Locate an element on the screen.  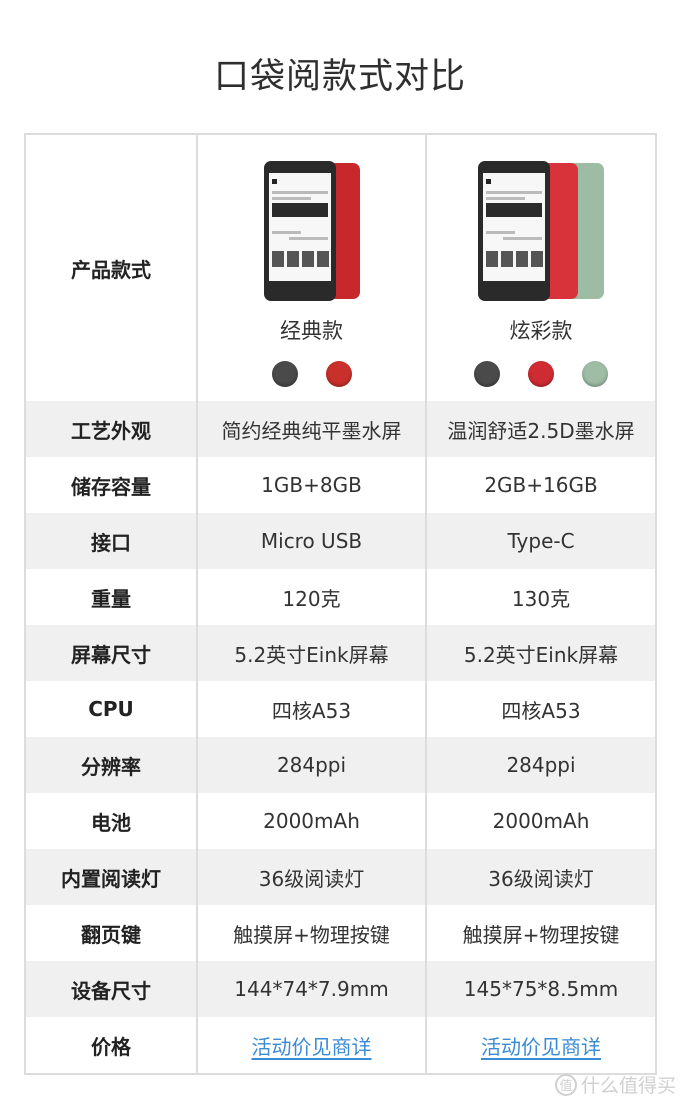
color-value: Type-C is located at coordinates (541, 541).